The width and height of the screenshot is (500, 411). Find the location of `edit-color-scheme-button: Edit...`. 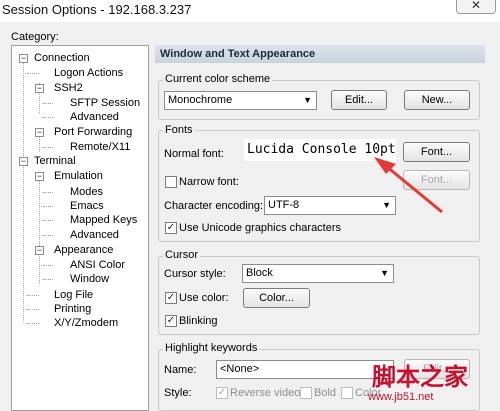

edit-color-scheme-button: Edit... is located at coordinates (359, 100).